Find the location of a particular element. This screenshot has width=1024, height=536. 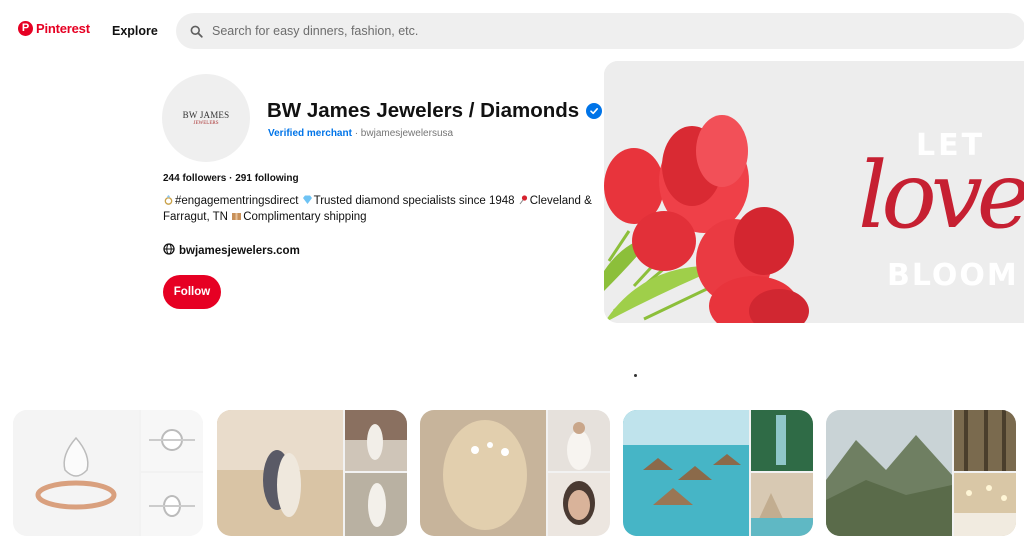

pinterest-logo: P Pinterest is located at coordinates (54, 28).